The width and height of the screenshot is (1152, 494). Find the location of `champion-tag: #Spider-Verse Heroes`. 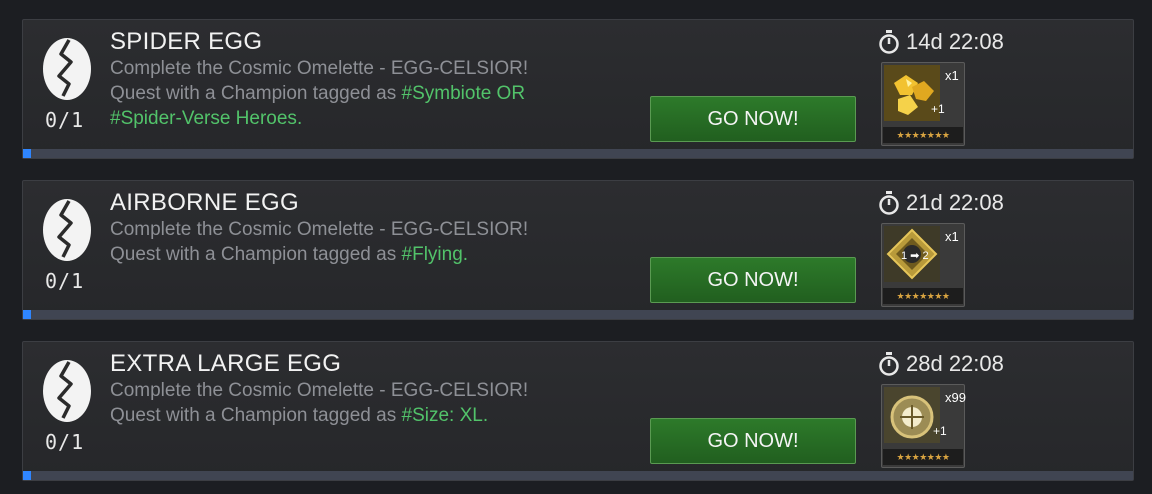

champion-tag: #Spider-Verse Heroes is located at coordinates (203, 118).